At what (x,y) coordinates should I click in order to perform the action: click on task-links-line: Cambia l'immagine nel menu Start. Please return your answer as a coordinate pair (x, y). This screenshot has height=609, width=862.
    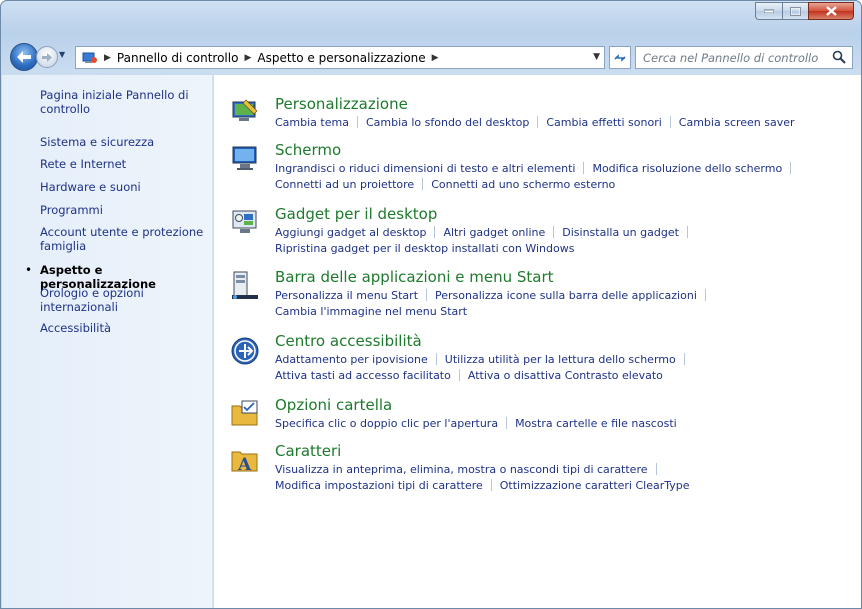
    Looking at the image, I should click on (371, 312).